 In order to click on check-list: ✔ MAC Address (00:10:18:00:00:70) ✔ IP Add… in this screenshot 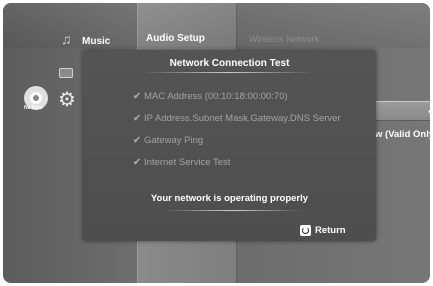, I will do `click(237, 134)`.